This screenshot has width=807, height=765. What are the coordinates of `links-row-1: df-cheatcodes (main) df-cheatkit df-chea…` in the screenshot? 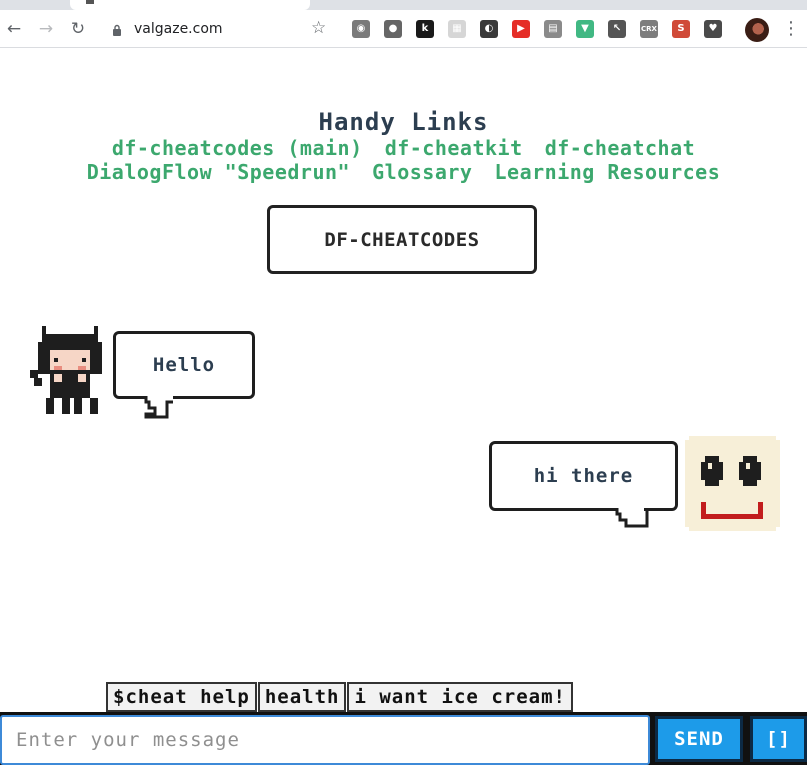 It's located at (403, 148).